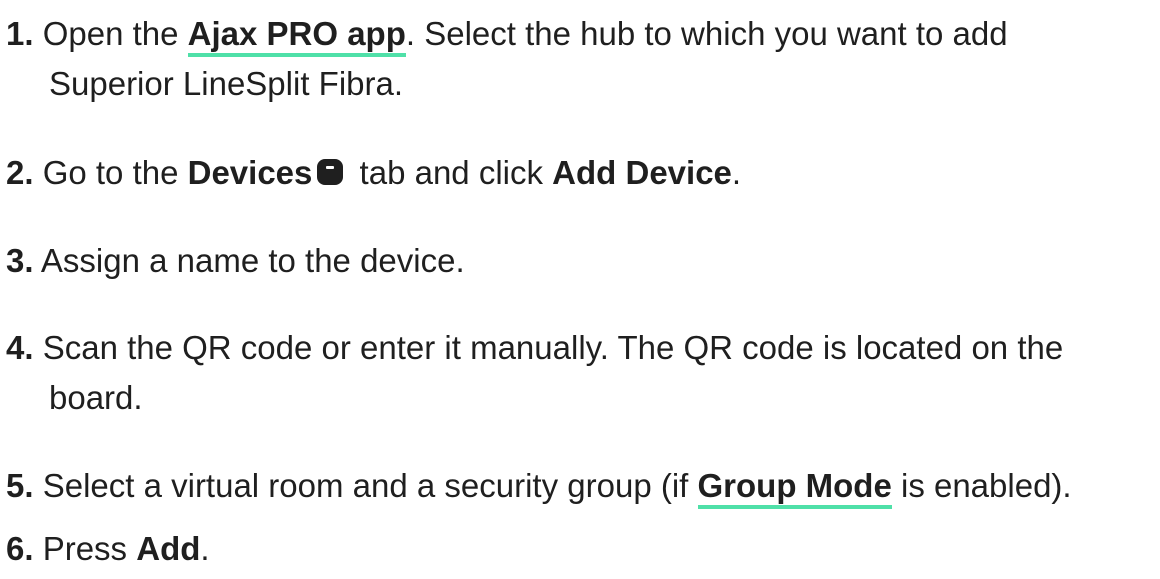  What do you see at coordinates (96, 397) in the screenshot?
I see `step-4-line-2: board.` at bounding box center [96, 397].